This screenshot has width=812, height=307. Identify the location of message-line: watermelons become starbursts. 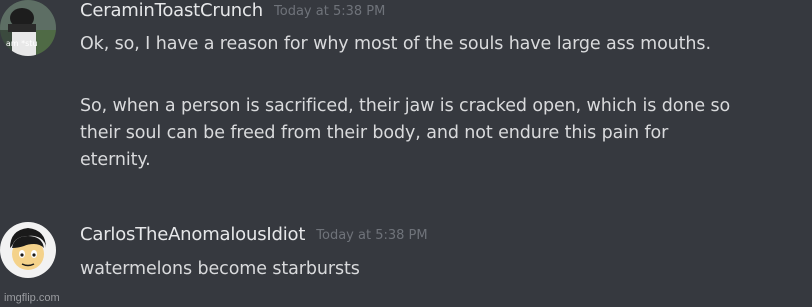
(220, 269).